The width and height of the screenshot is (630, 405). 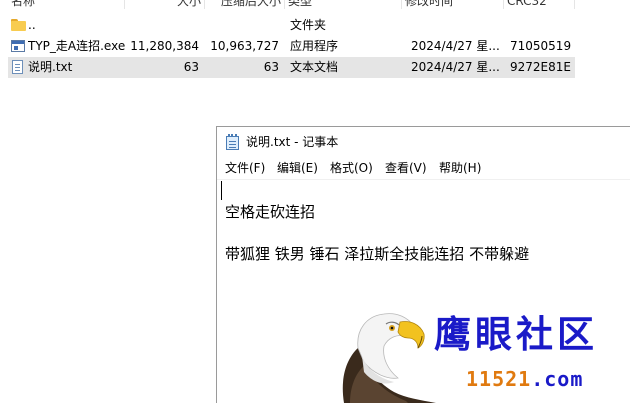 What do you see at coordinates (77, 46) in the screenshot?
I see `file-name: TYP_走A连招.exe` at bounding box center [77, 46].